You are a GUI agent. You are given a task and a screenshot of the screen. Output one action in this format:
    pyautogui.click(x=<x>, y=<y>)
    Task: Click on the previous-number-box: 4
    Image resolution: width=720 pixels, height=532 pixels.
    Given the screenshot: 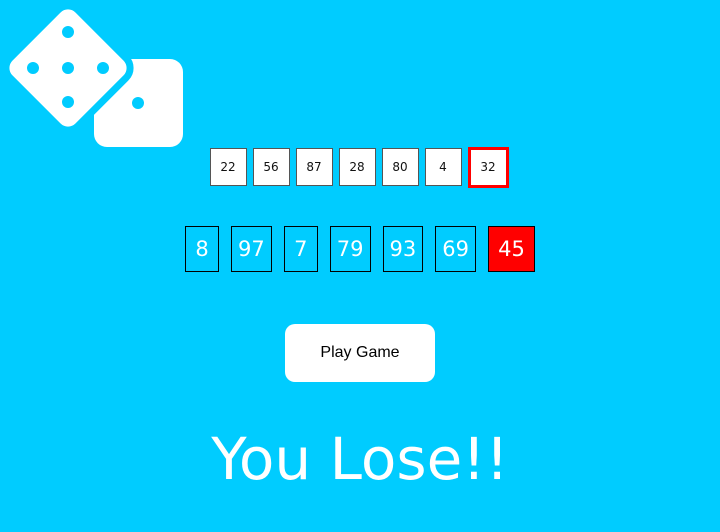 What is the action you would take?
    pyautogui.click(x=443, y=167)
    